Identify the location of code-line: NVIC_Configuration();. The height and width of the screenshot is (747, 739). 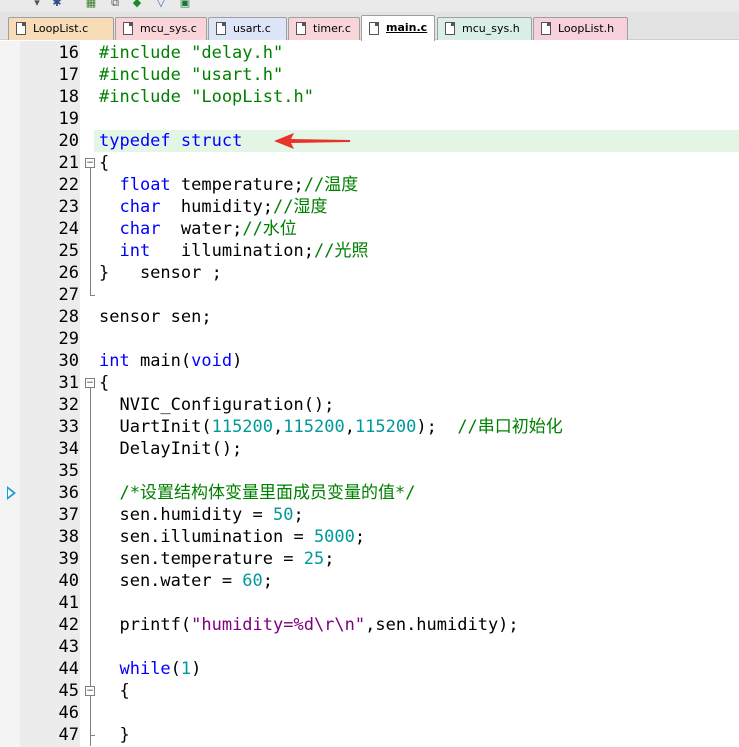
(216, 405).